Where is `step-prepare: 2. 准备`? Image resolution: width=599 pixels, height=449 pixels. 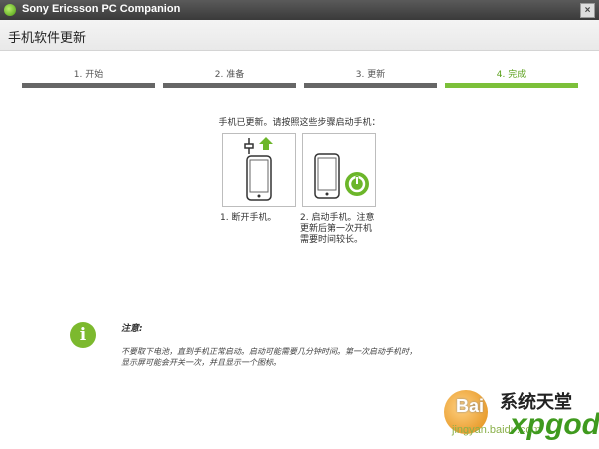
step-prepare: 2. 准备 is located at coordinates (229, 78).